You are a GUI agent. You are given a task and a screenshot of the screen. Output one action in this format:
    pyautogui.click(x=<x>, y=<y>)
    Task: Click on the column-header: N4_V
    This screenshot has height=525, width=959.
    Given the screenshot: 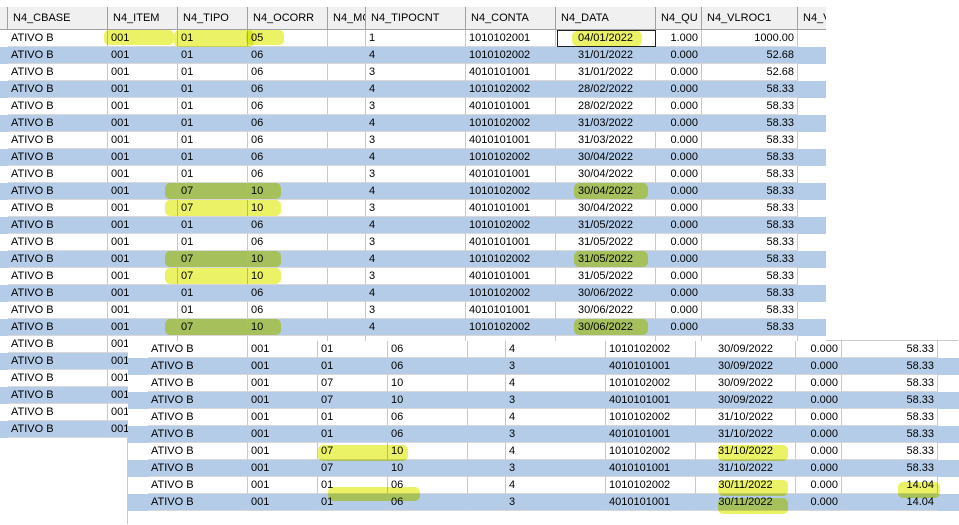 What is the action you would take?
    pyautogui.click(x=812, y=18)
    